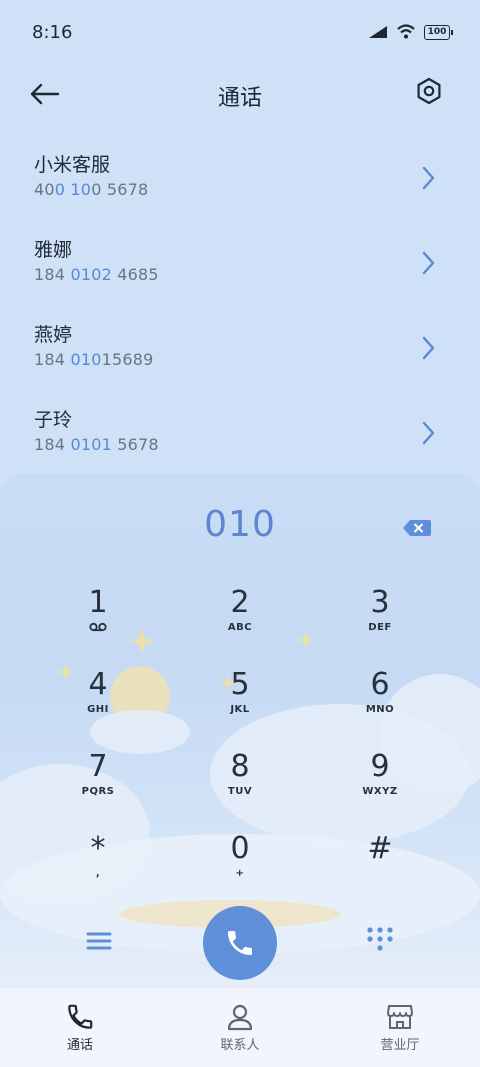  What do you see at coordinates (79, 1045) in the screenshot?
I see `nav-label: 通话` at bounding box center [79, 1045].